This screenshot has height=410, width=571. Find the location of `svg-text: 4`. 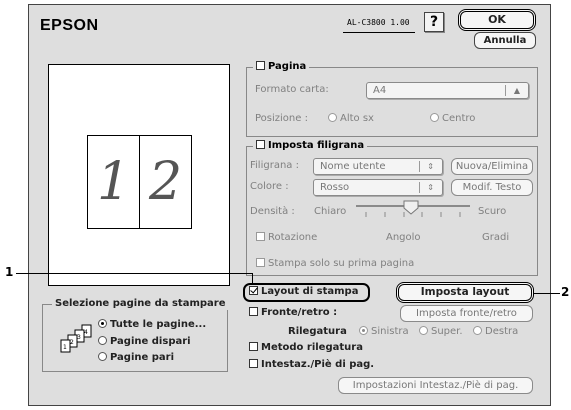

svg-text: 4 is located at coordinates (86, 332).